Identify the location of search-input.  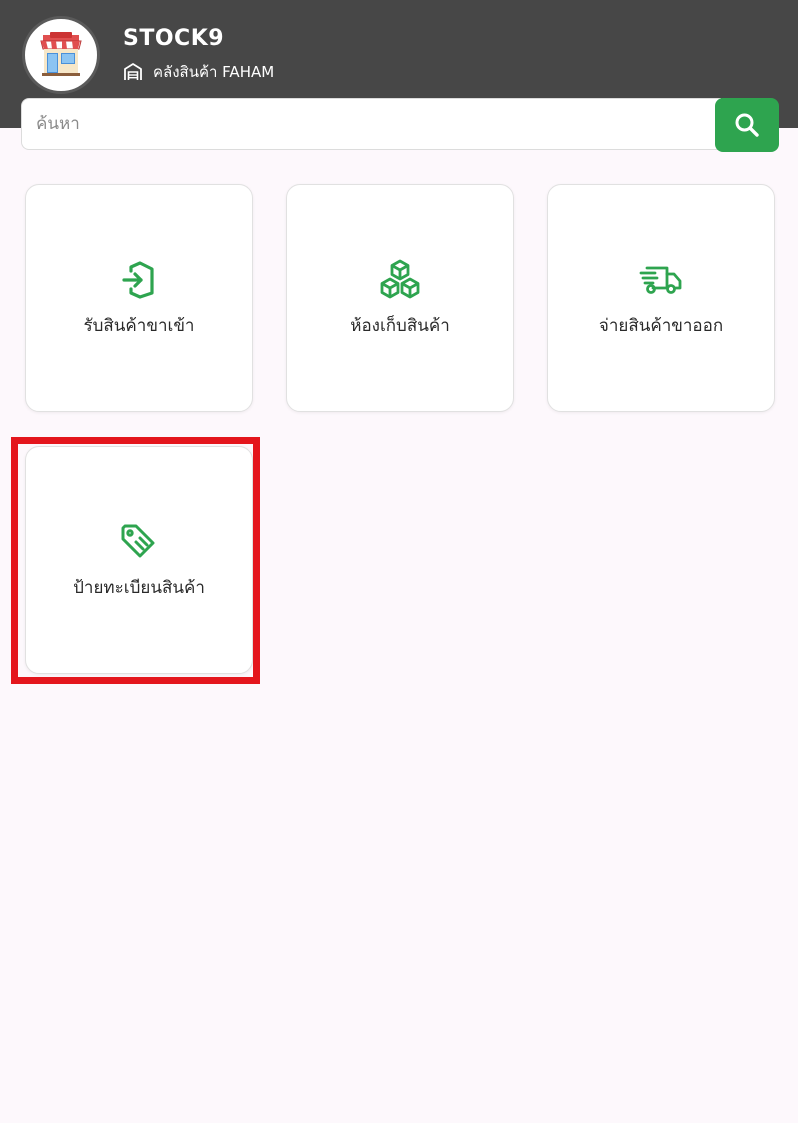
(371, 124).